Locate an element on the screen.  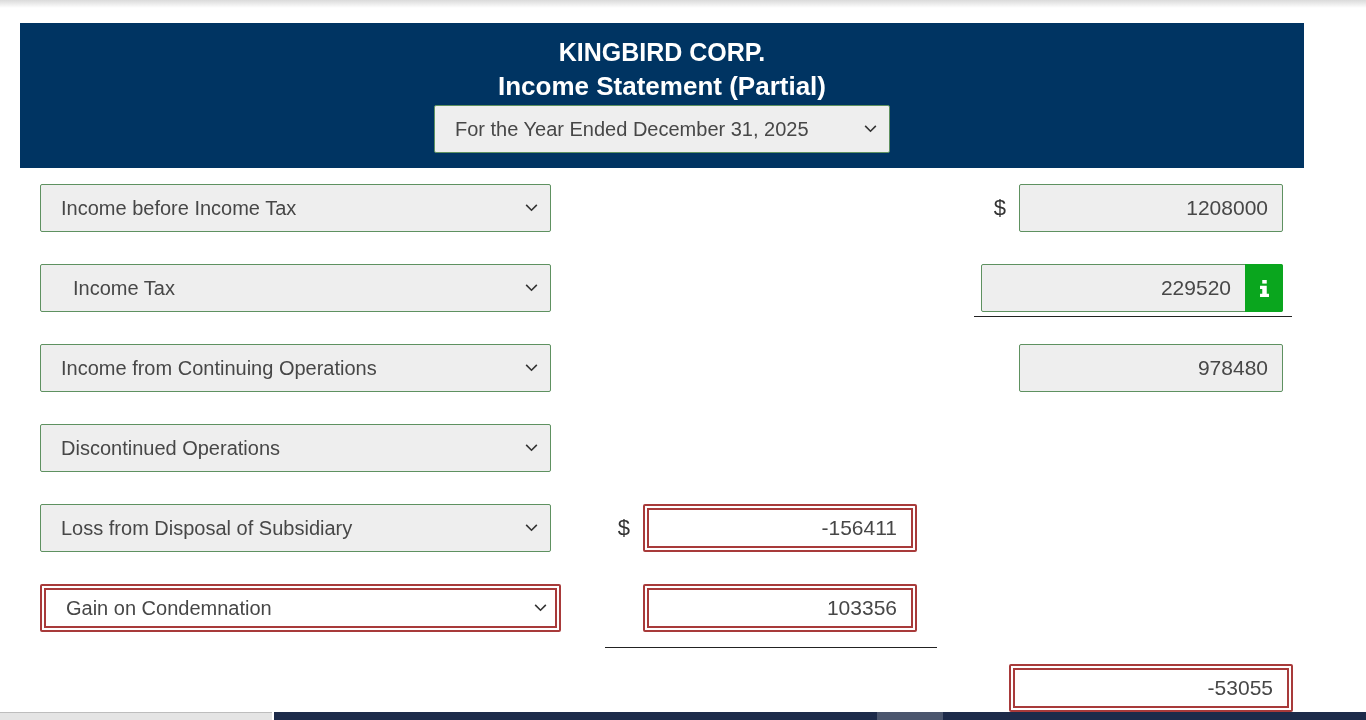
line-item-dropdown: Discontinued Operations is located at coordinates (295, 448).